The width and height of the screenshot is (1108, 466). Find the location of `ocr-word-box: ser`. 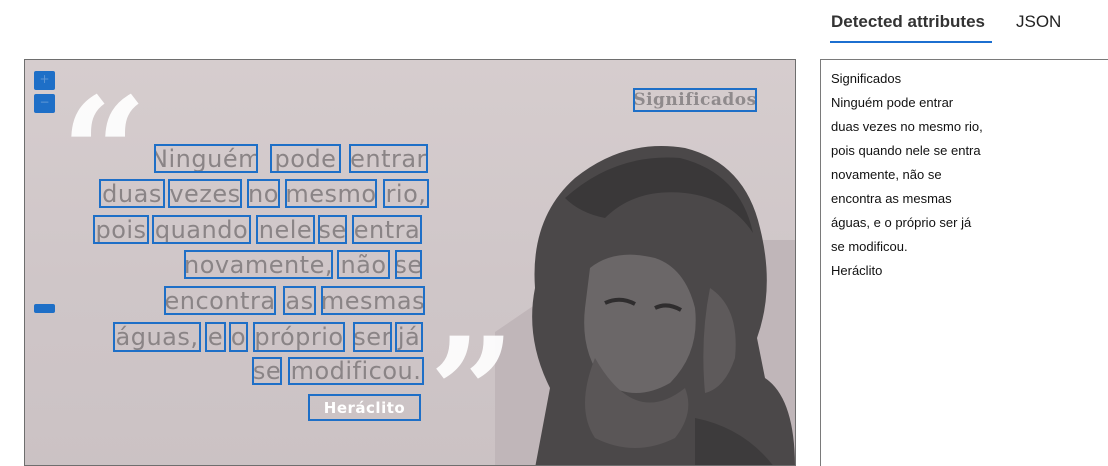

ocr-word-box: ser is located at coordinates (372, 337).